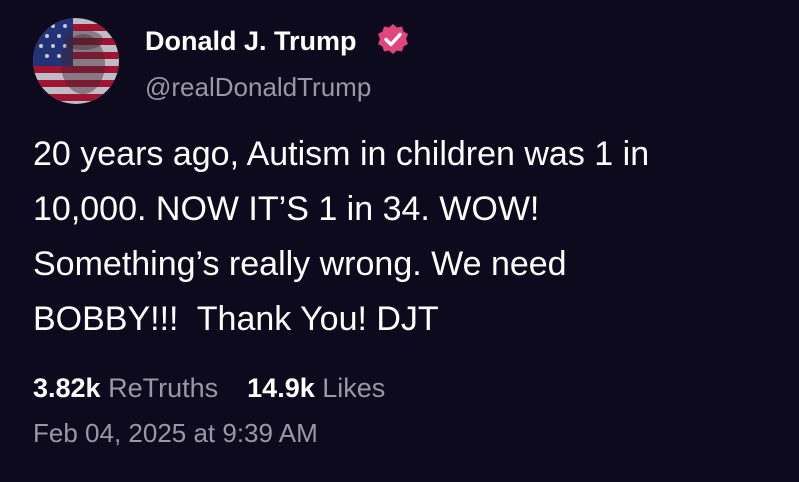  Describe the element at coordinates (175, 433) in the screenshot. I see `post-timestamp: Feb 04, 2025 at 9:39 AM` at that location.